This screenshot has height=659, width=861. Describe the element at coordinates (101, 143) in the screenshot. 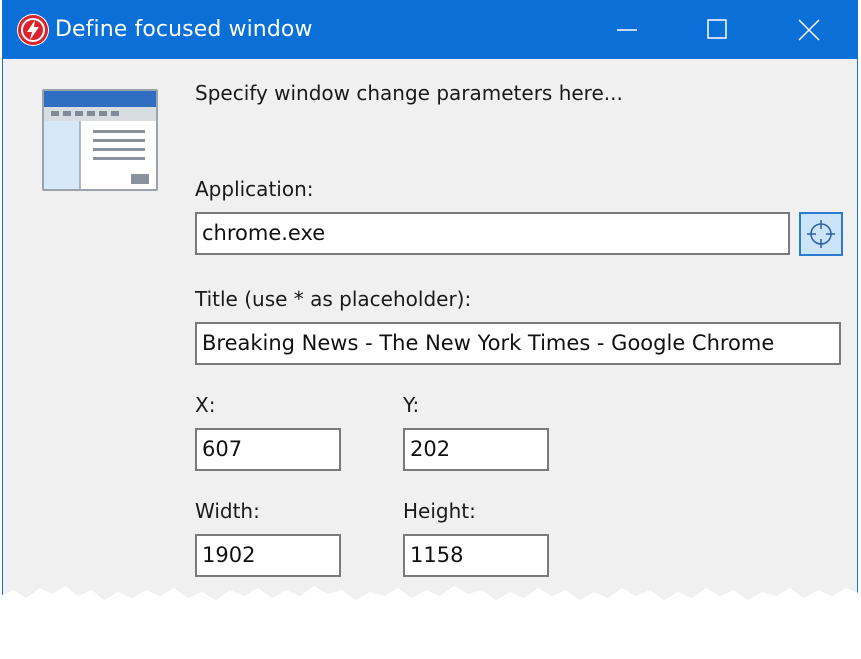

I see `window-layout-icon` at that location.